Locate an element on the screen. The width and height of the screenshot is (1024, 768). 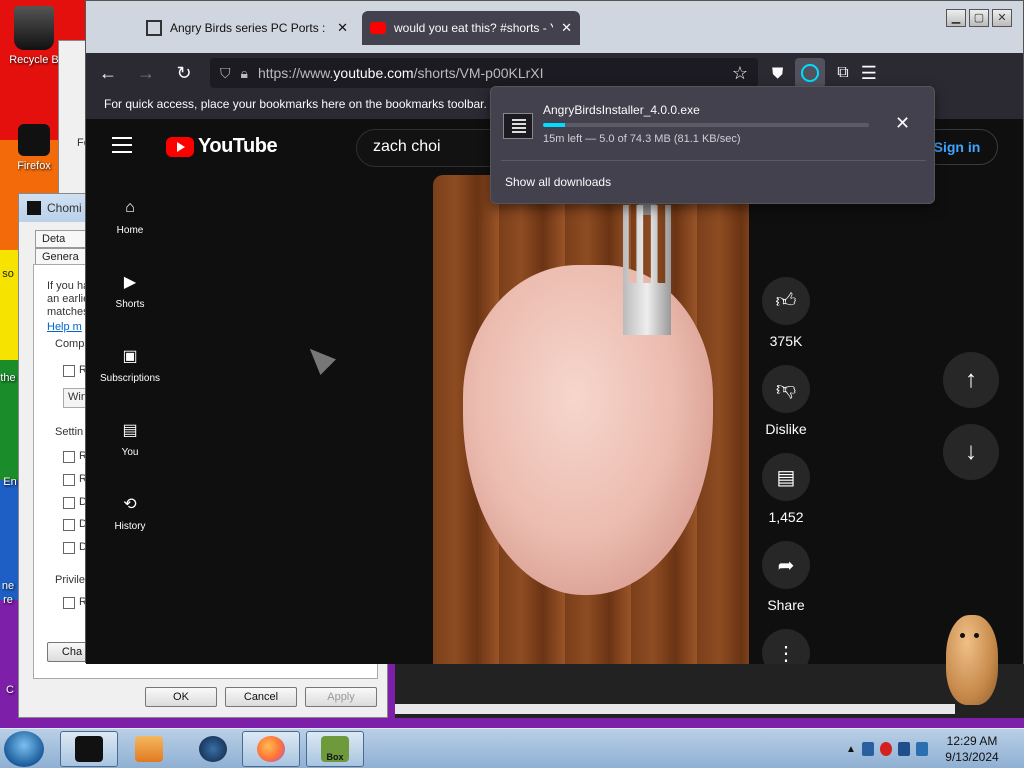
recycle-bin-desktop-icon: Recycle B is located at coordinates (34, 36).